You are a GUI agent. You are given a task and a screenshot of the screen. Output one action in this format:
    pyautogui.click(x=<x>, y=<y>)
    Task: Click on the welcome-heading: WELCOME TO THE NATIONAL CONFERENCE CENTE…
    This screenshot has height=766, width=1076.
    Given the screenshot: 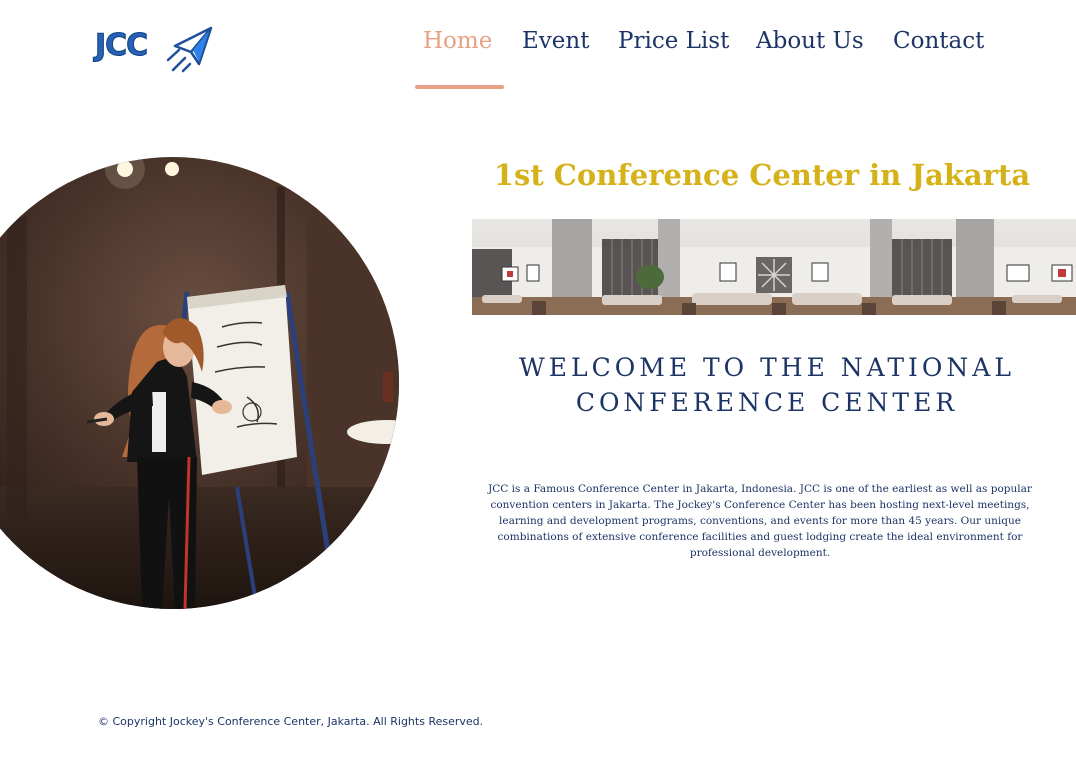 What is the action you would take?
    pyautogui.click(x=767, y=385)
    